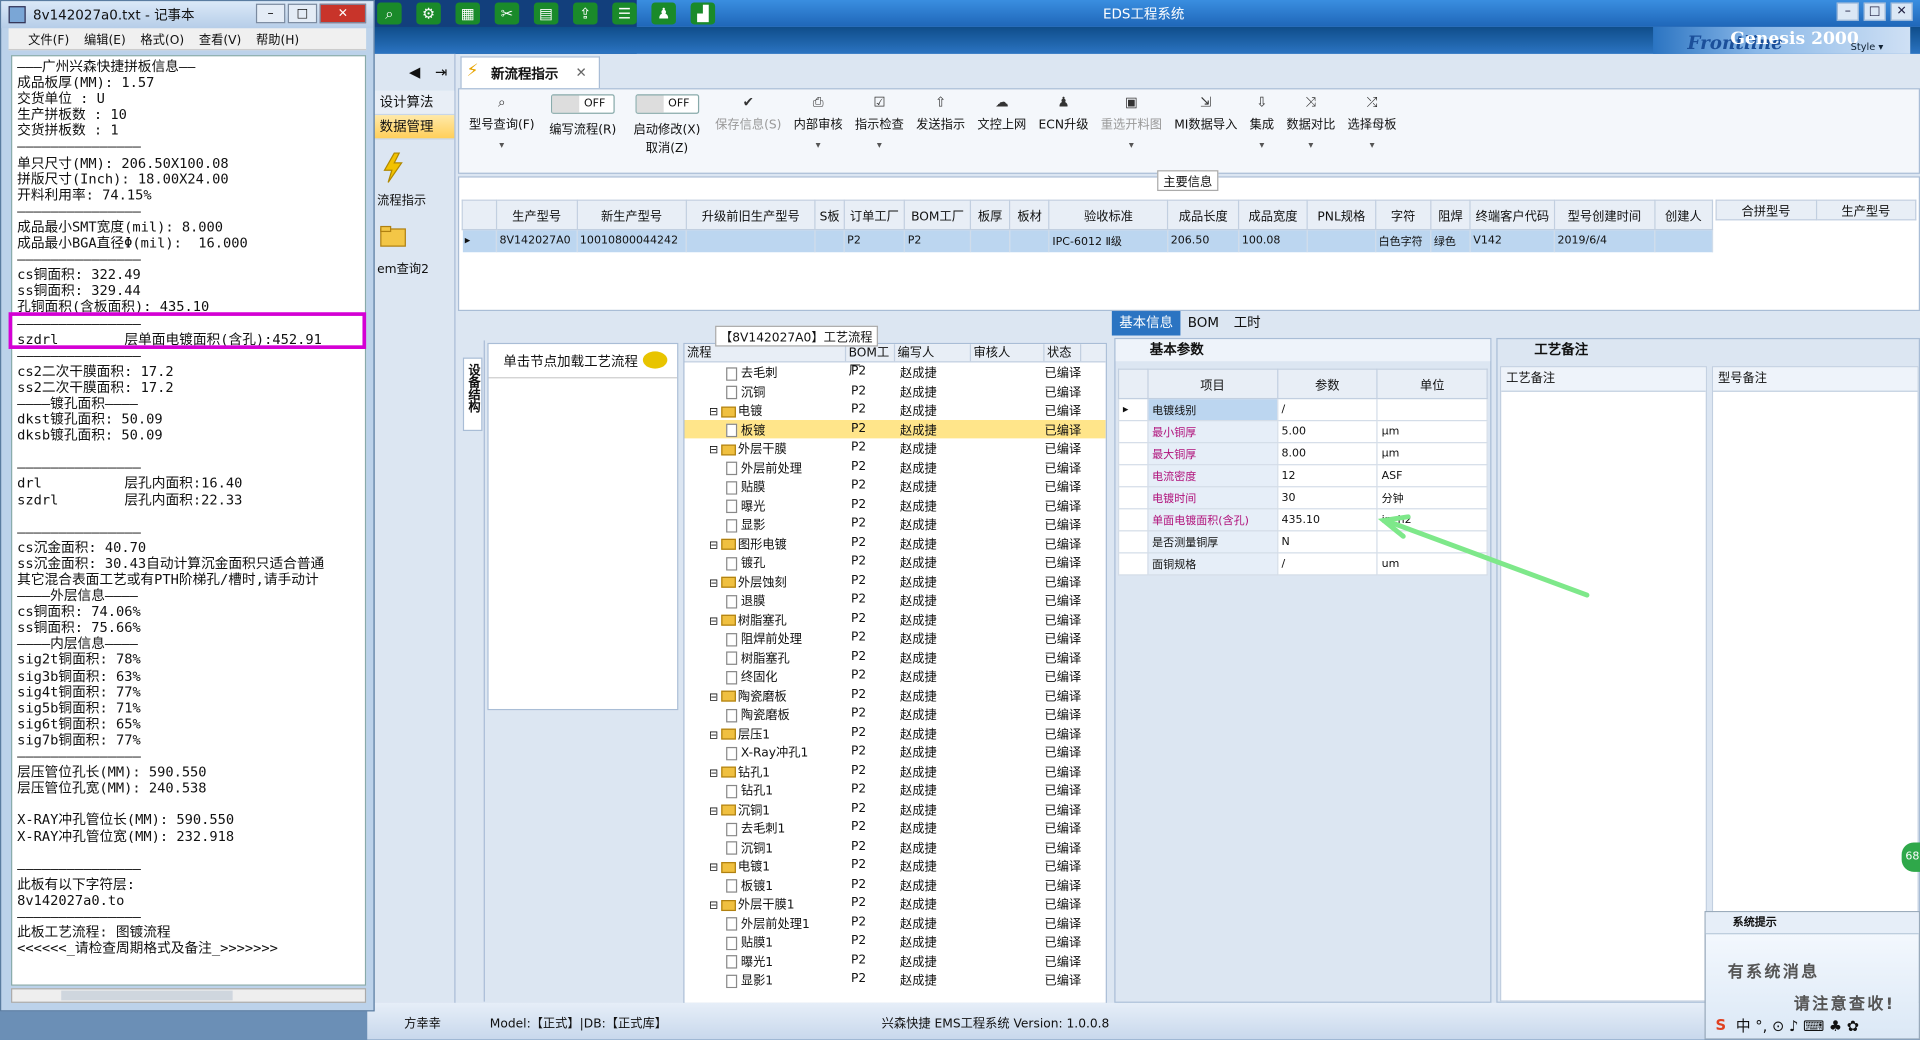  Describe the element at coordinates (1874, 11) in the screenshot. I see `maximize-icon: □` at that location.